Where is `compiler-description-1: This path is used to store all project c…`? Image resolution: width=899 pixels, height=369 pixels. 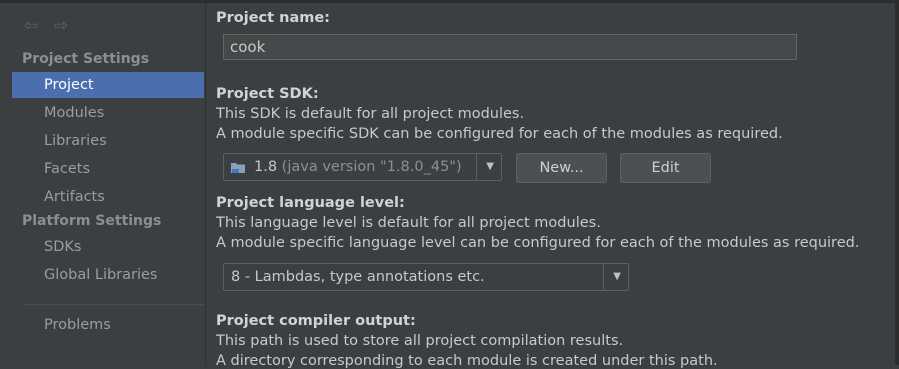
compiler-description-1: This path is used to store all project c… is located at coordinates (420, 341).